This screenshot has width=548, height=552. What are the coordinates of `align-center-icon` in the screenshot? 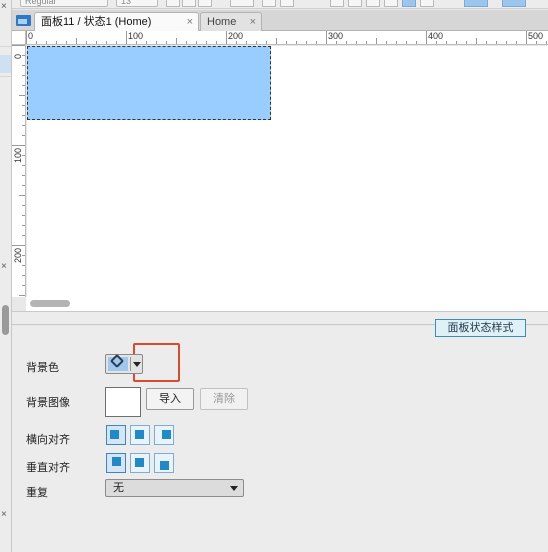 It's located at (139, 434).